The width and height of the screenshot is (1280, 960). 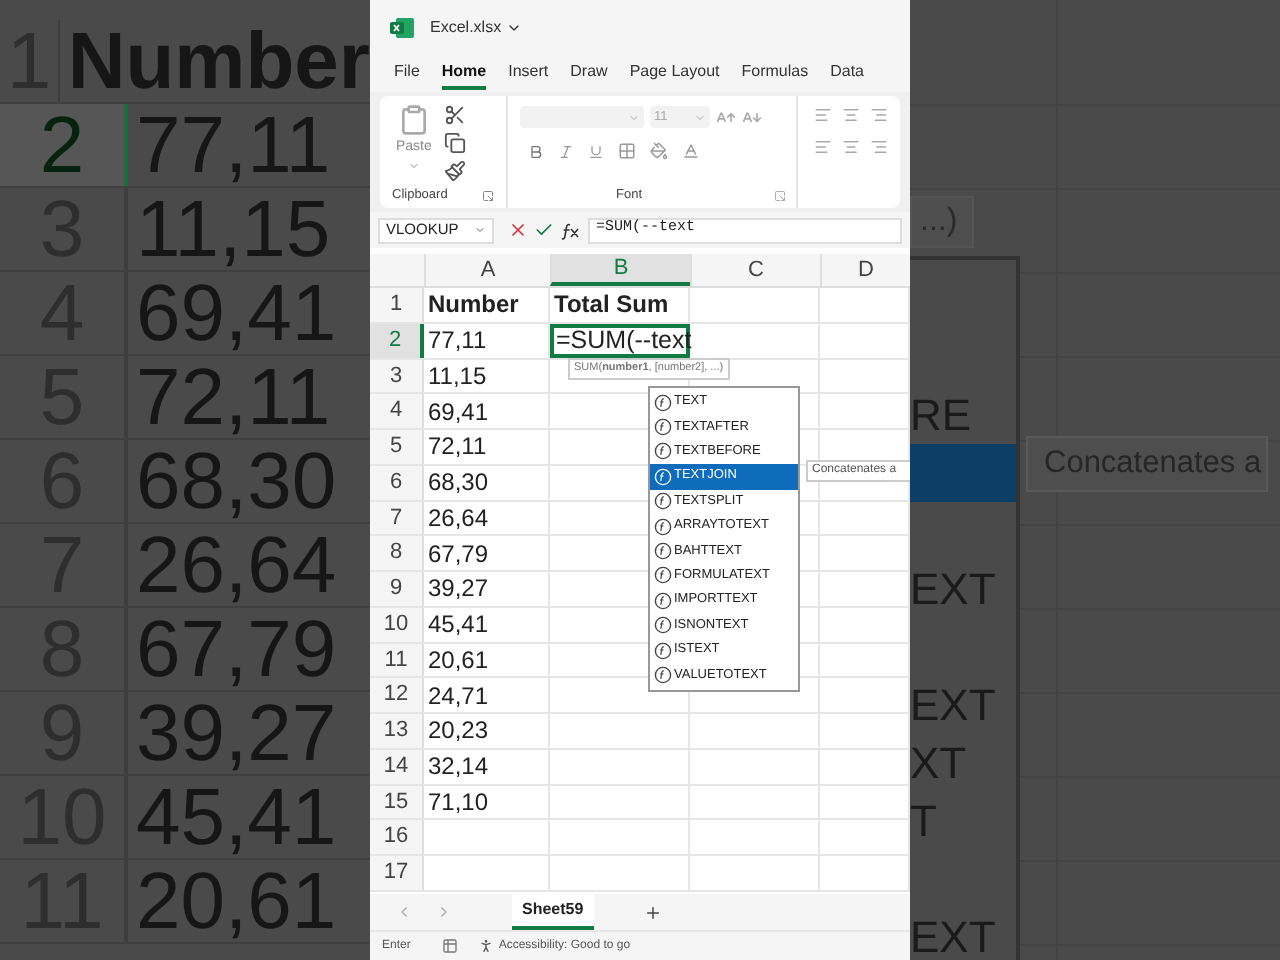 What do you see at coordinates (566, 151) in the screenshot?
I see `italic-icon` at bounding box center [566, 151].